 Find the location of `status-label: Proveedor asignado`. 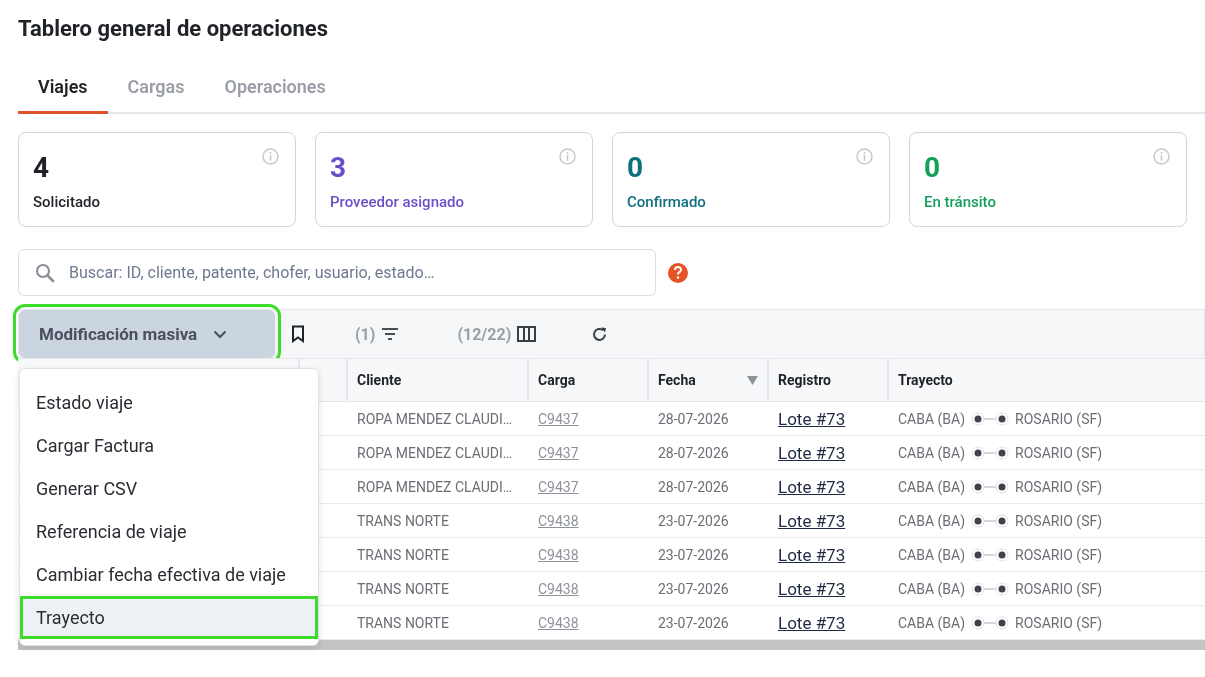

status-label: Proveedor asignado is located at coordinates (397, 202).